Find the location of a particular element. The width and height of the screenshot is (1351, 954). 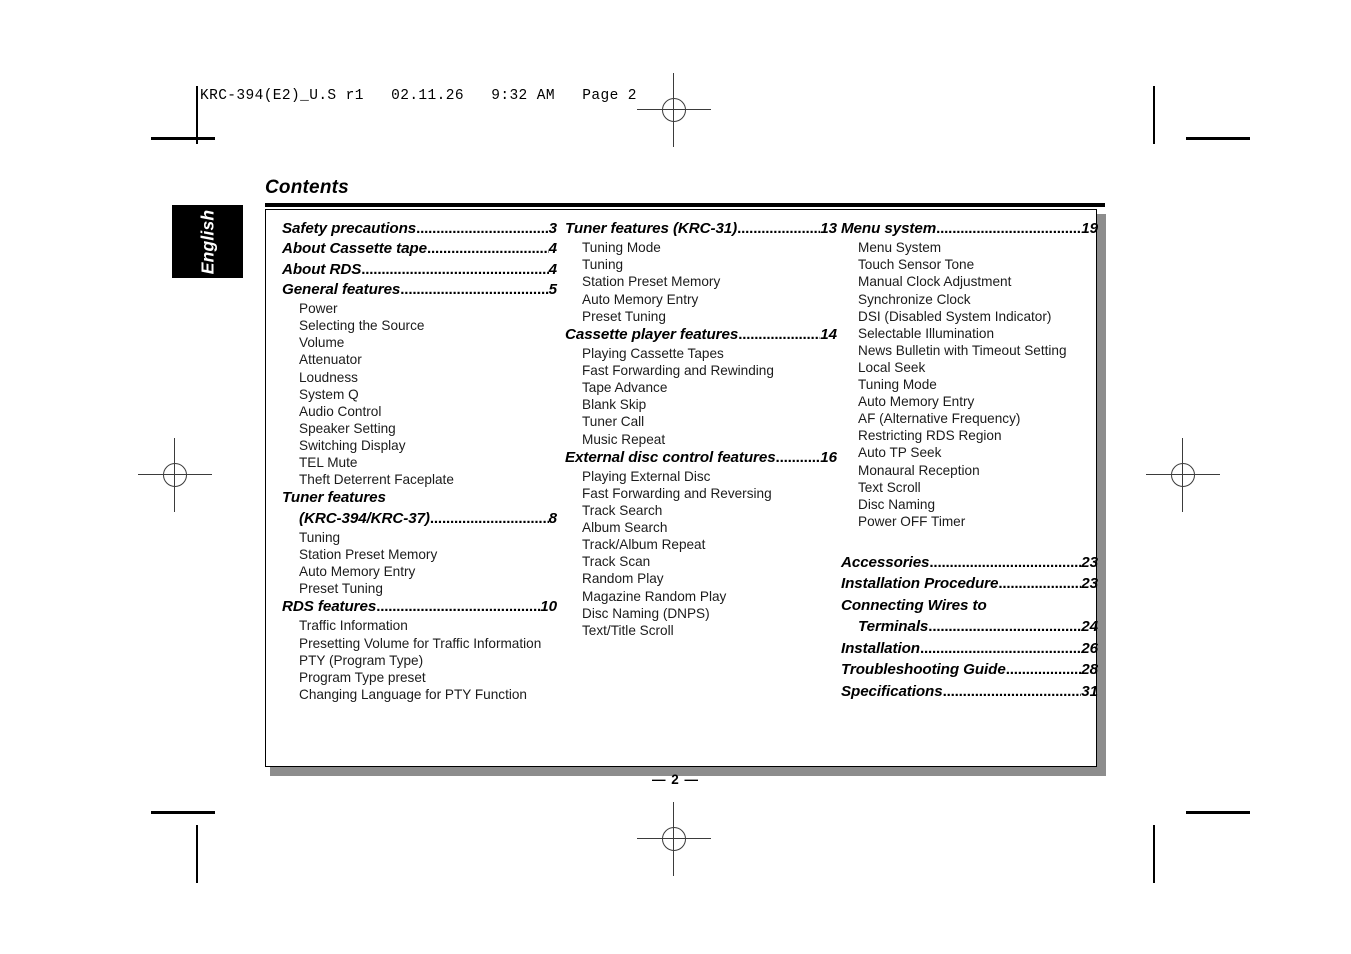

toc-entry-title-continued: (KRC-394/KRC-37) 8 is located at coordinates (419, 519).